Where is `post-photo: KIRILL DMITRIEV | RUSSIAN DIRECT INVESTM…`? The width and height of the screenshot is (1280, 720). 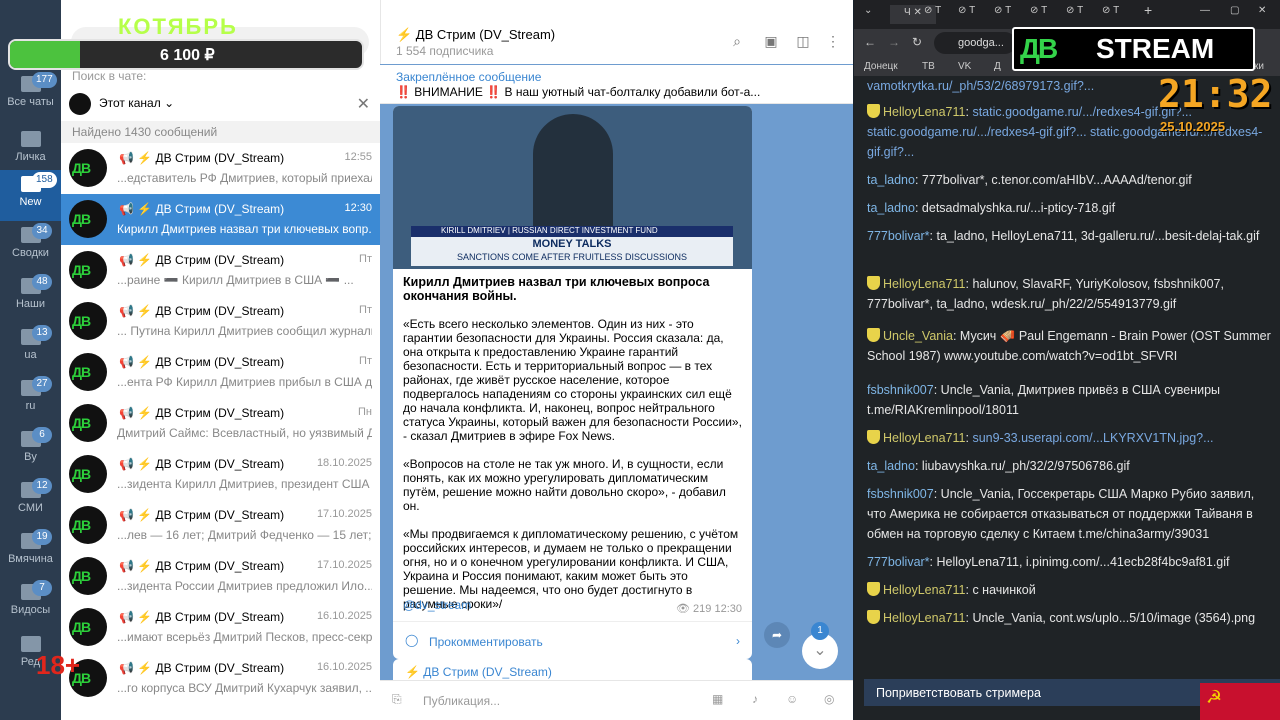 post-photo: KIRILL DMITRIEV | RUSSIAN DIRECT INVESTM… is located at coordinates (572, 187).